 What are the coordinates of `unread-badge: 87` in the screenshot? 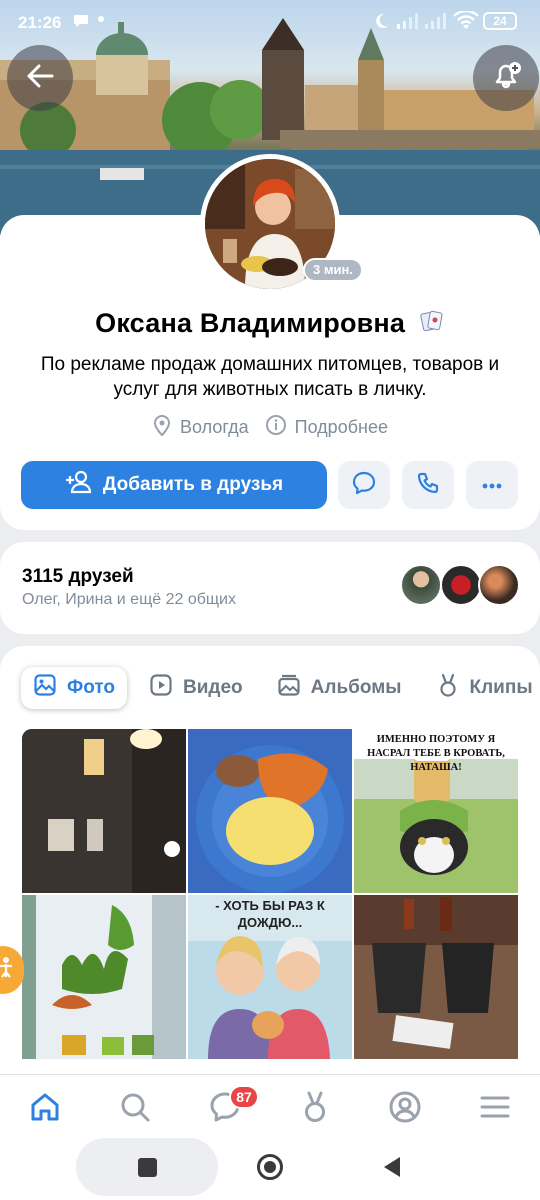 It's located at (244, 1097).